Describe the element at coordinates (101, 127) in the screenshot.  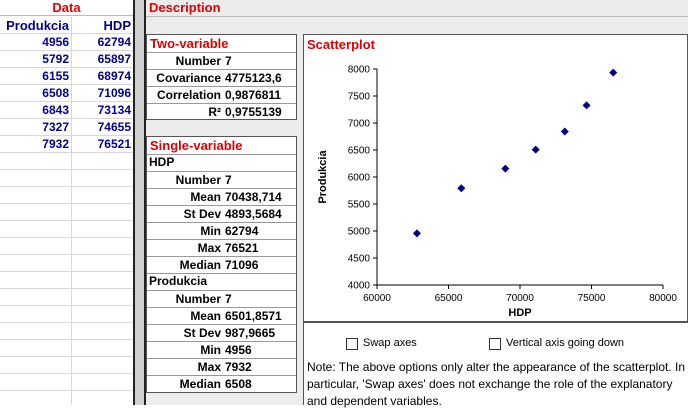
I see `cell-hdp: 74655` at that location.